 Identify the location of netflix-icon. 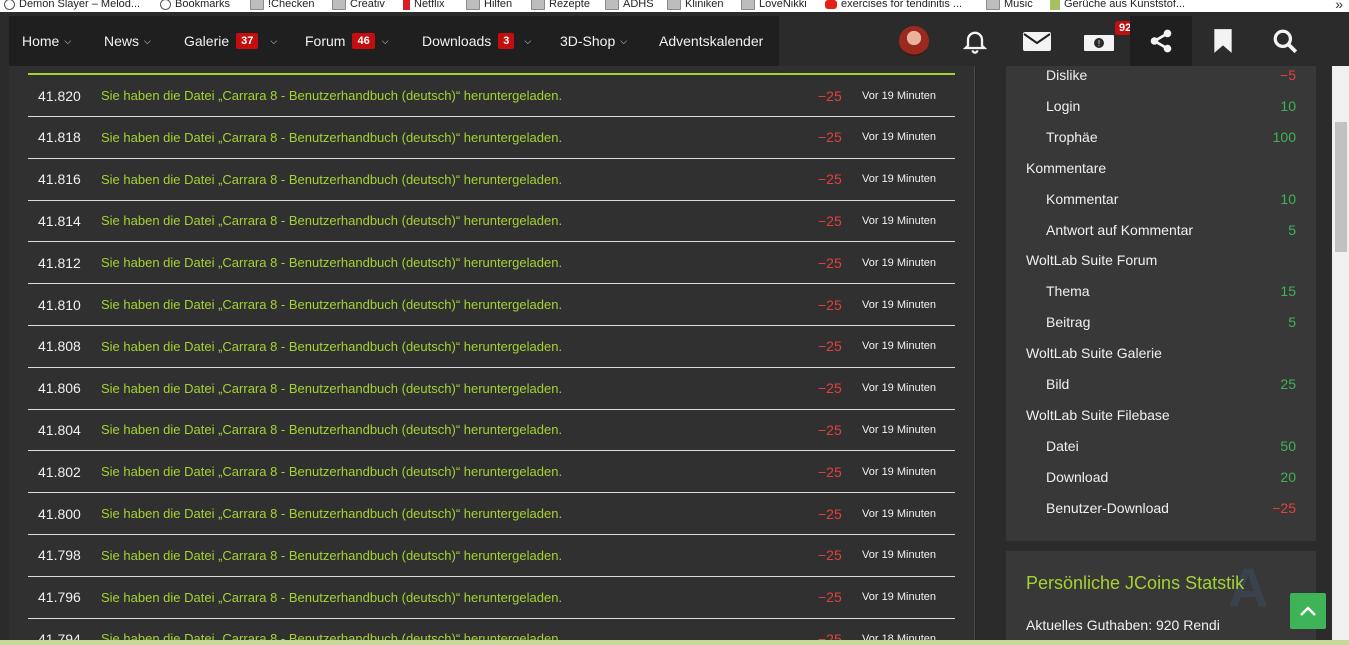
(406, 5).